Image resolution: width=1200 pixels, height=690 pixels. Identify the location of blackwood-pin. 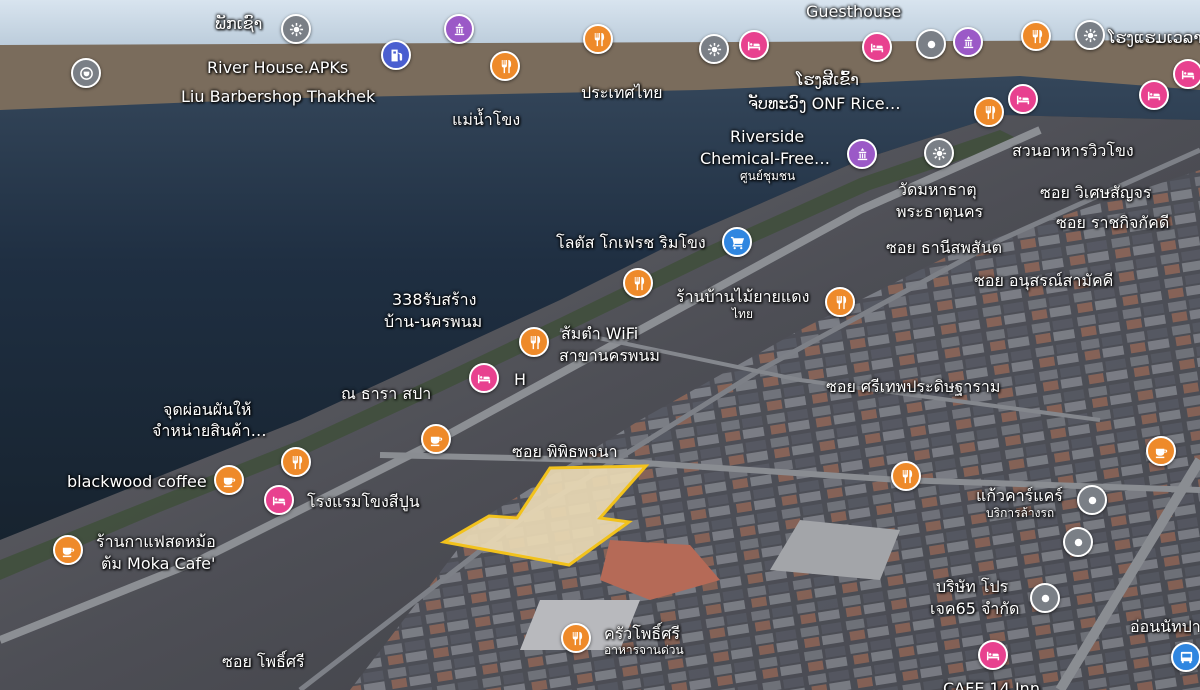
(229, 480).